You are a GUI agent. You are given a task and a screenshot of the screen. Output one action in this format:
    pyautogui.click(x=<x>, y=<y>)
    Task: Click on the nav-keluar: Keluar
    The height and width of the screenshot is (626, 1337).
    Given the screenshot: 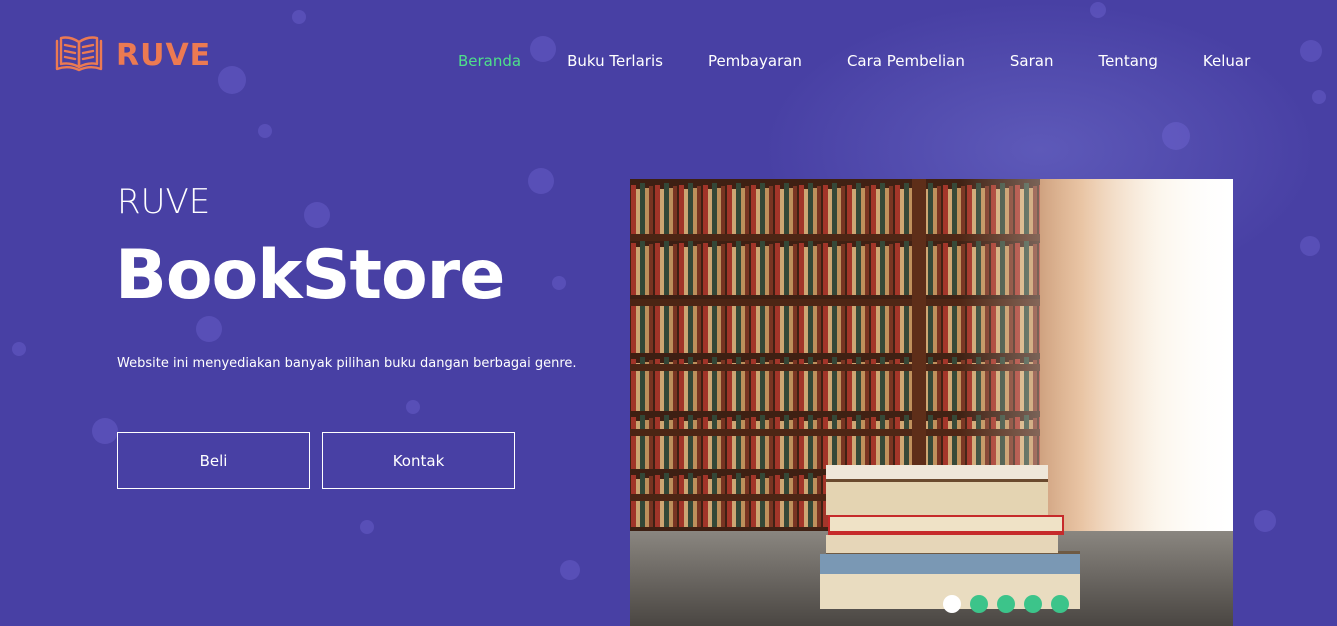 What is the action you would take?
    pyautogui.click(x=1226, y=61)
    